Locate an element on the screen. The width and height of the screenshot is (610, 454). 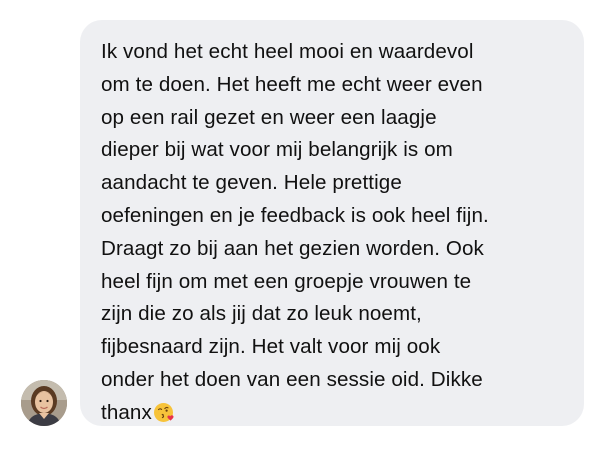
sender-avatar is located at coordinates (44, 403).